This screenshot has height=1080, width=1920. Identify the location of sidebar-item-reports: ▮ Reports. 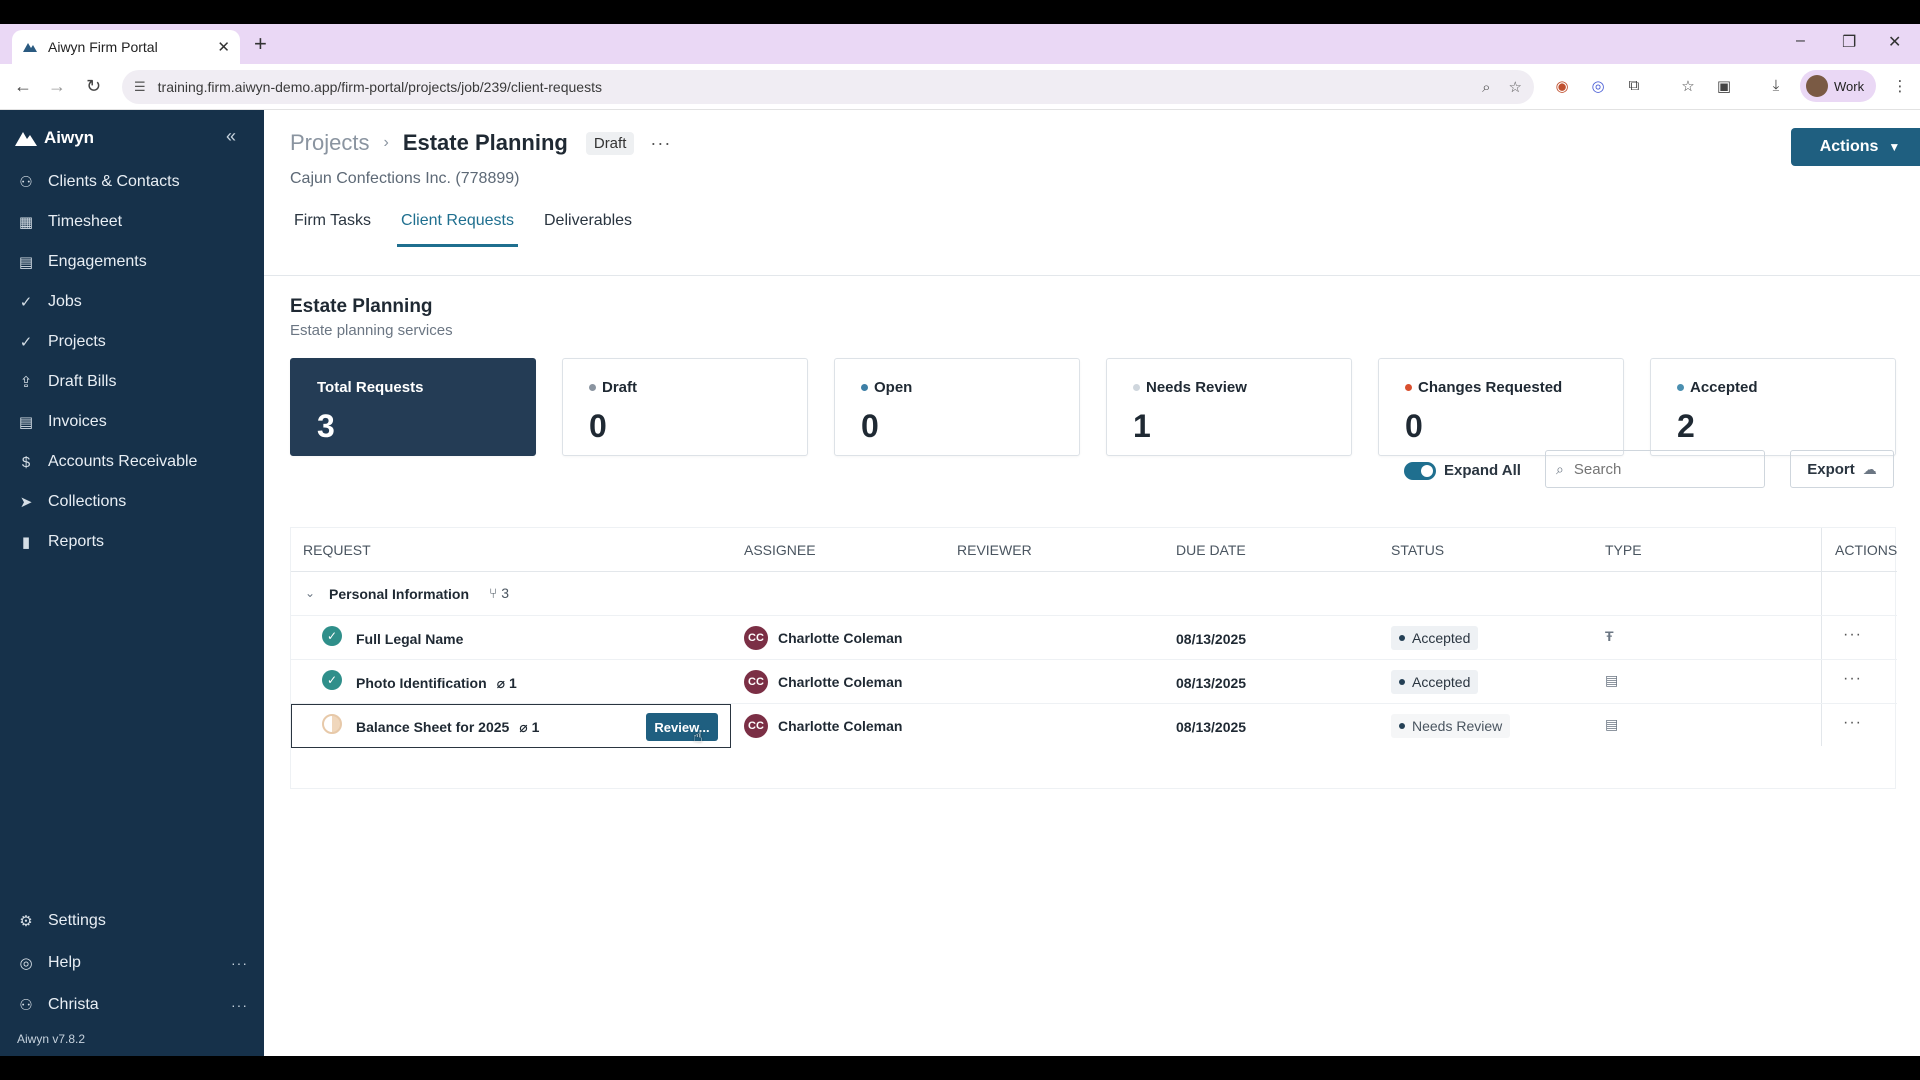
(132, 542).